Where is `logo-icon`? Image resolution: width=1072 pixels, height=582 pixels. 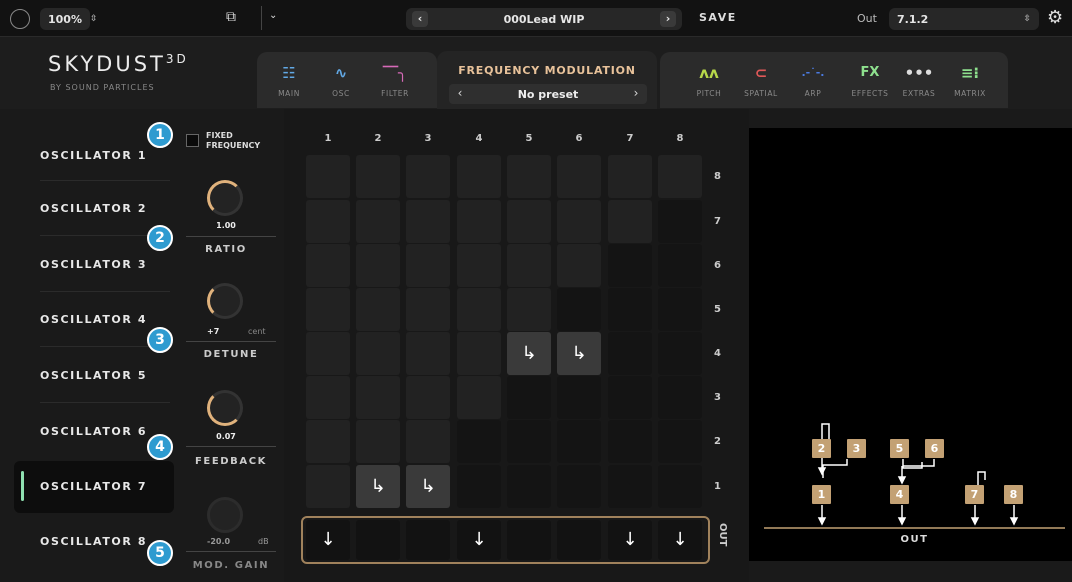 logo-icon is located at coordinates (20, 19).